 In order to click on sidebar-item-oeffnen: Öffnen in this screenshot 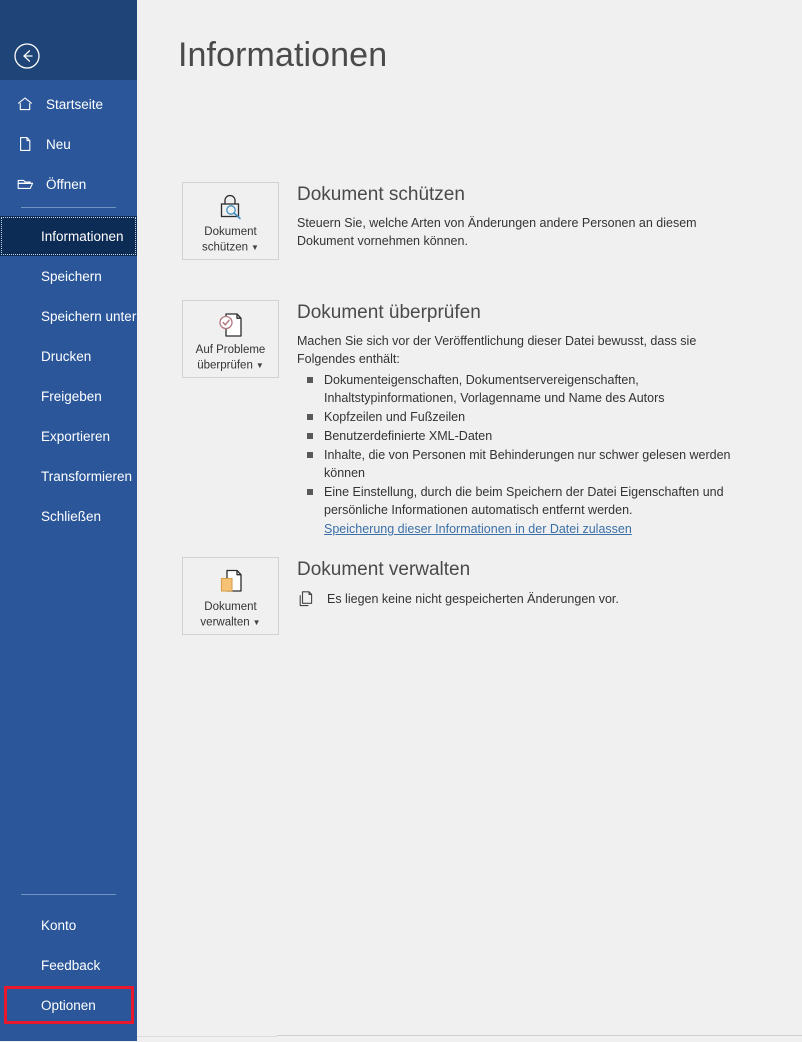, I will do `click(68, 184)`.